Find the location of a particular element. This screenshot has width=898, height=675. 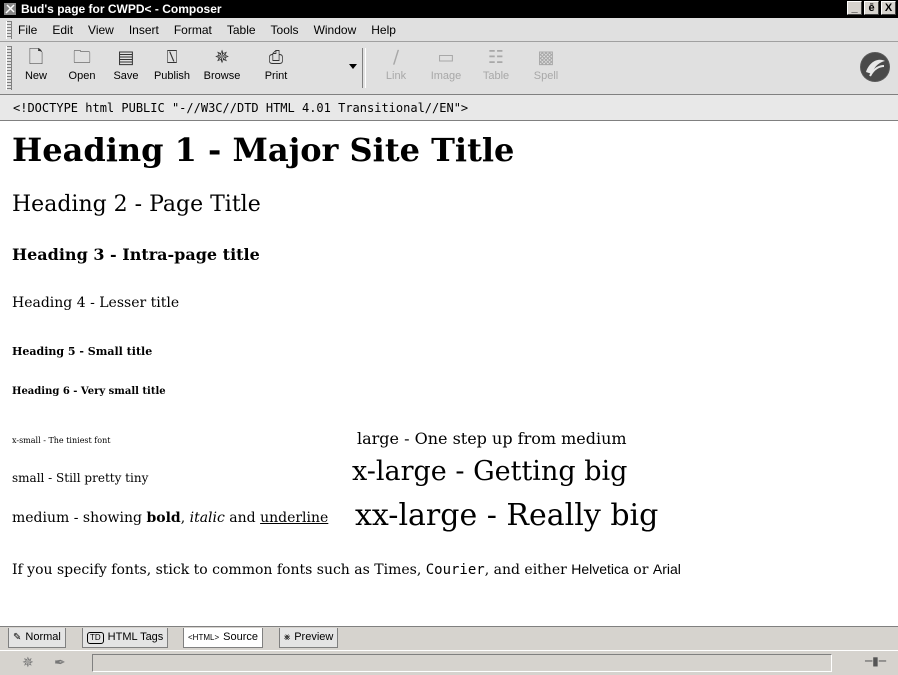

activity-throbber-icon is located at coordinates (875, 67).